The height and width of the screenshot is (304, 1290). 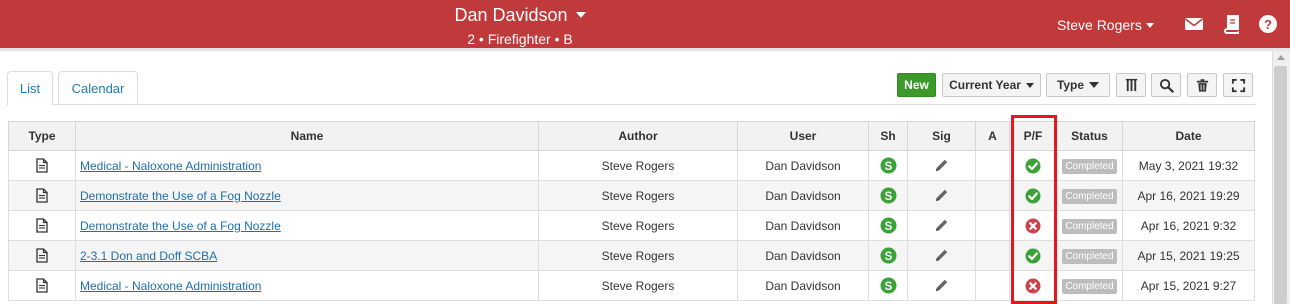 I want to click on new-button: New, so click(x=916, y=85).